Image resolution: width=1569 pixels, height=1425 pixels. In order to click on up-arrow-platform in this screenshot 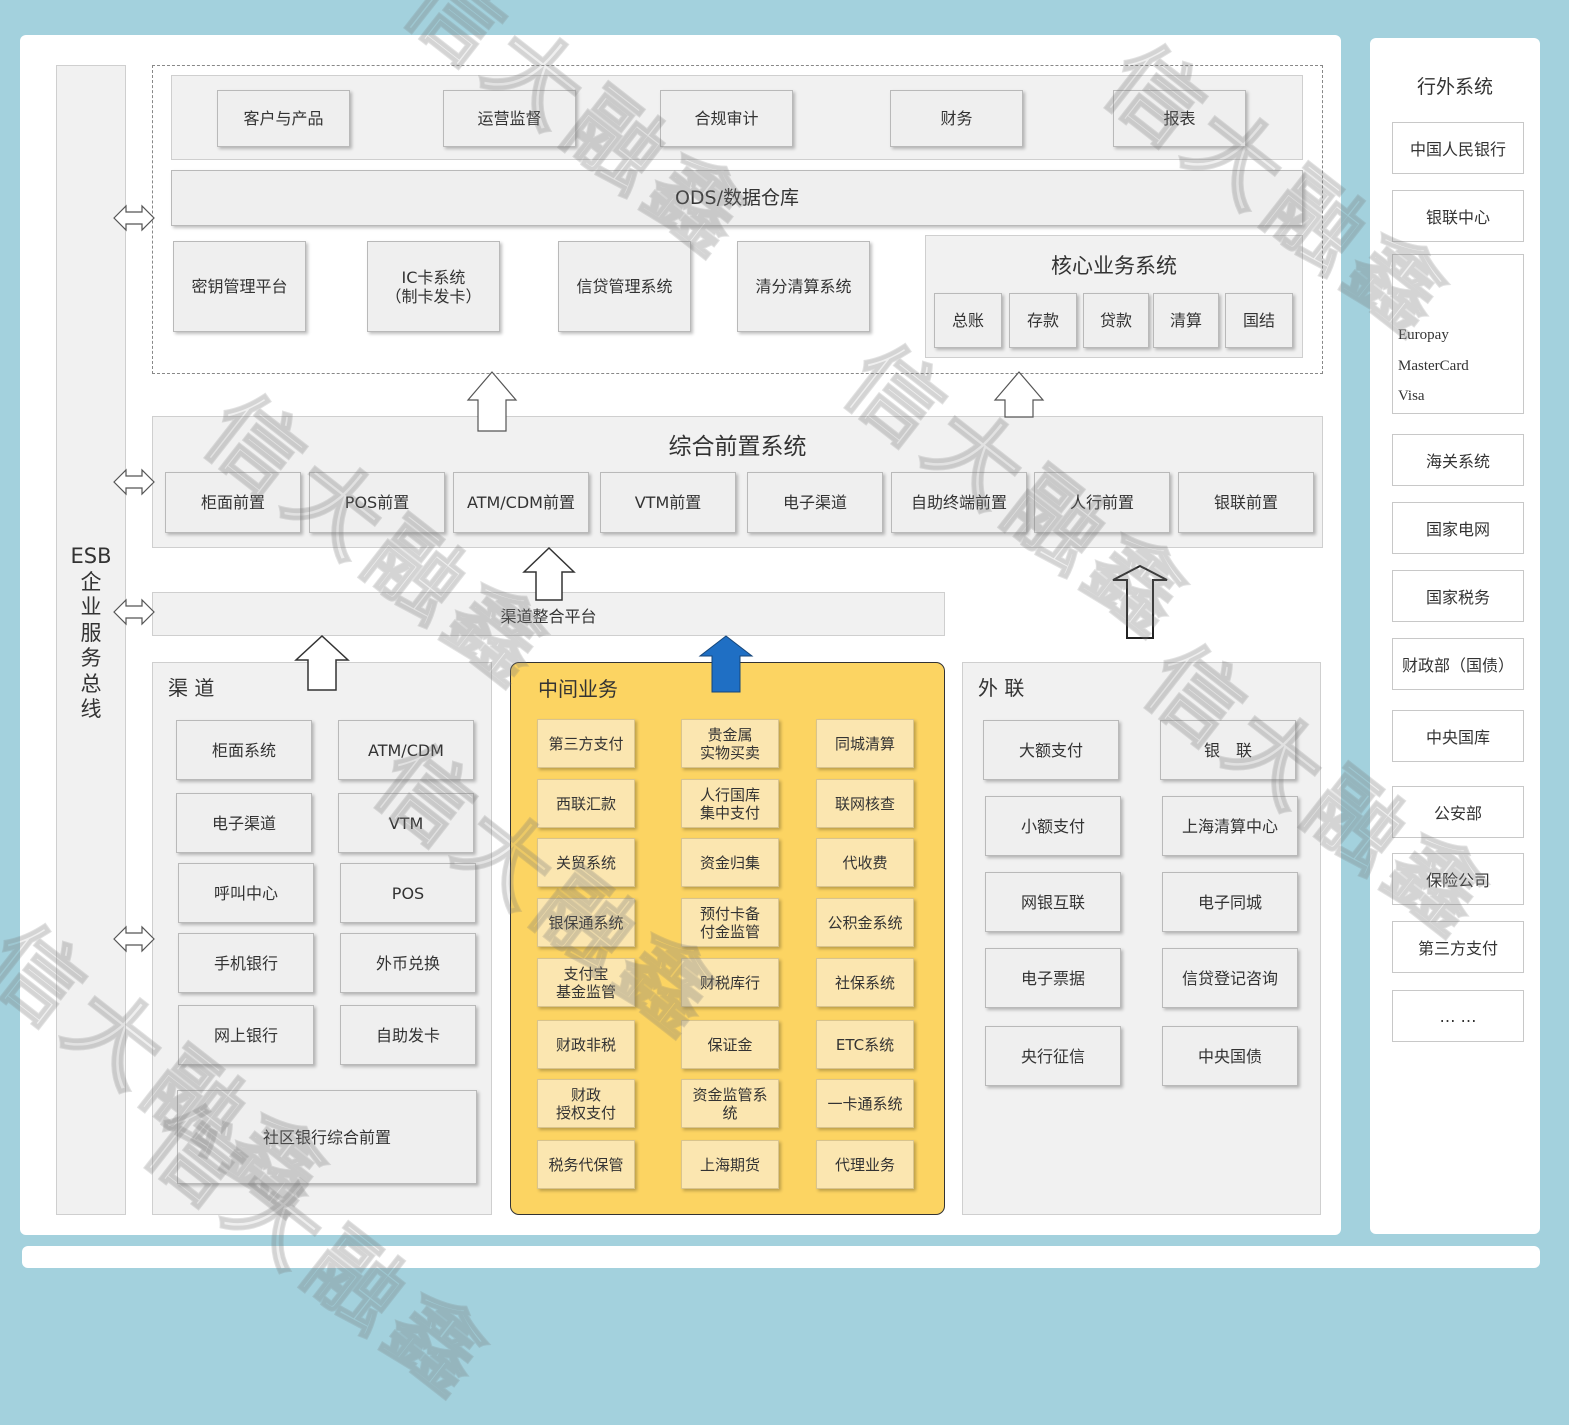, I will do `click(549, 573)`.